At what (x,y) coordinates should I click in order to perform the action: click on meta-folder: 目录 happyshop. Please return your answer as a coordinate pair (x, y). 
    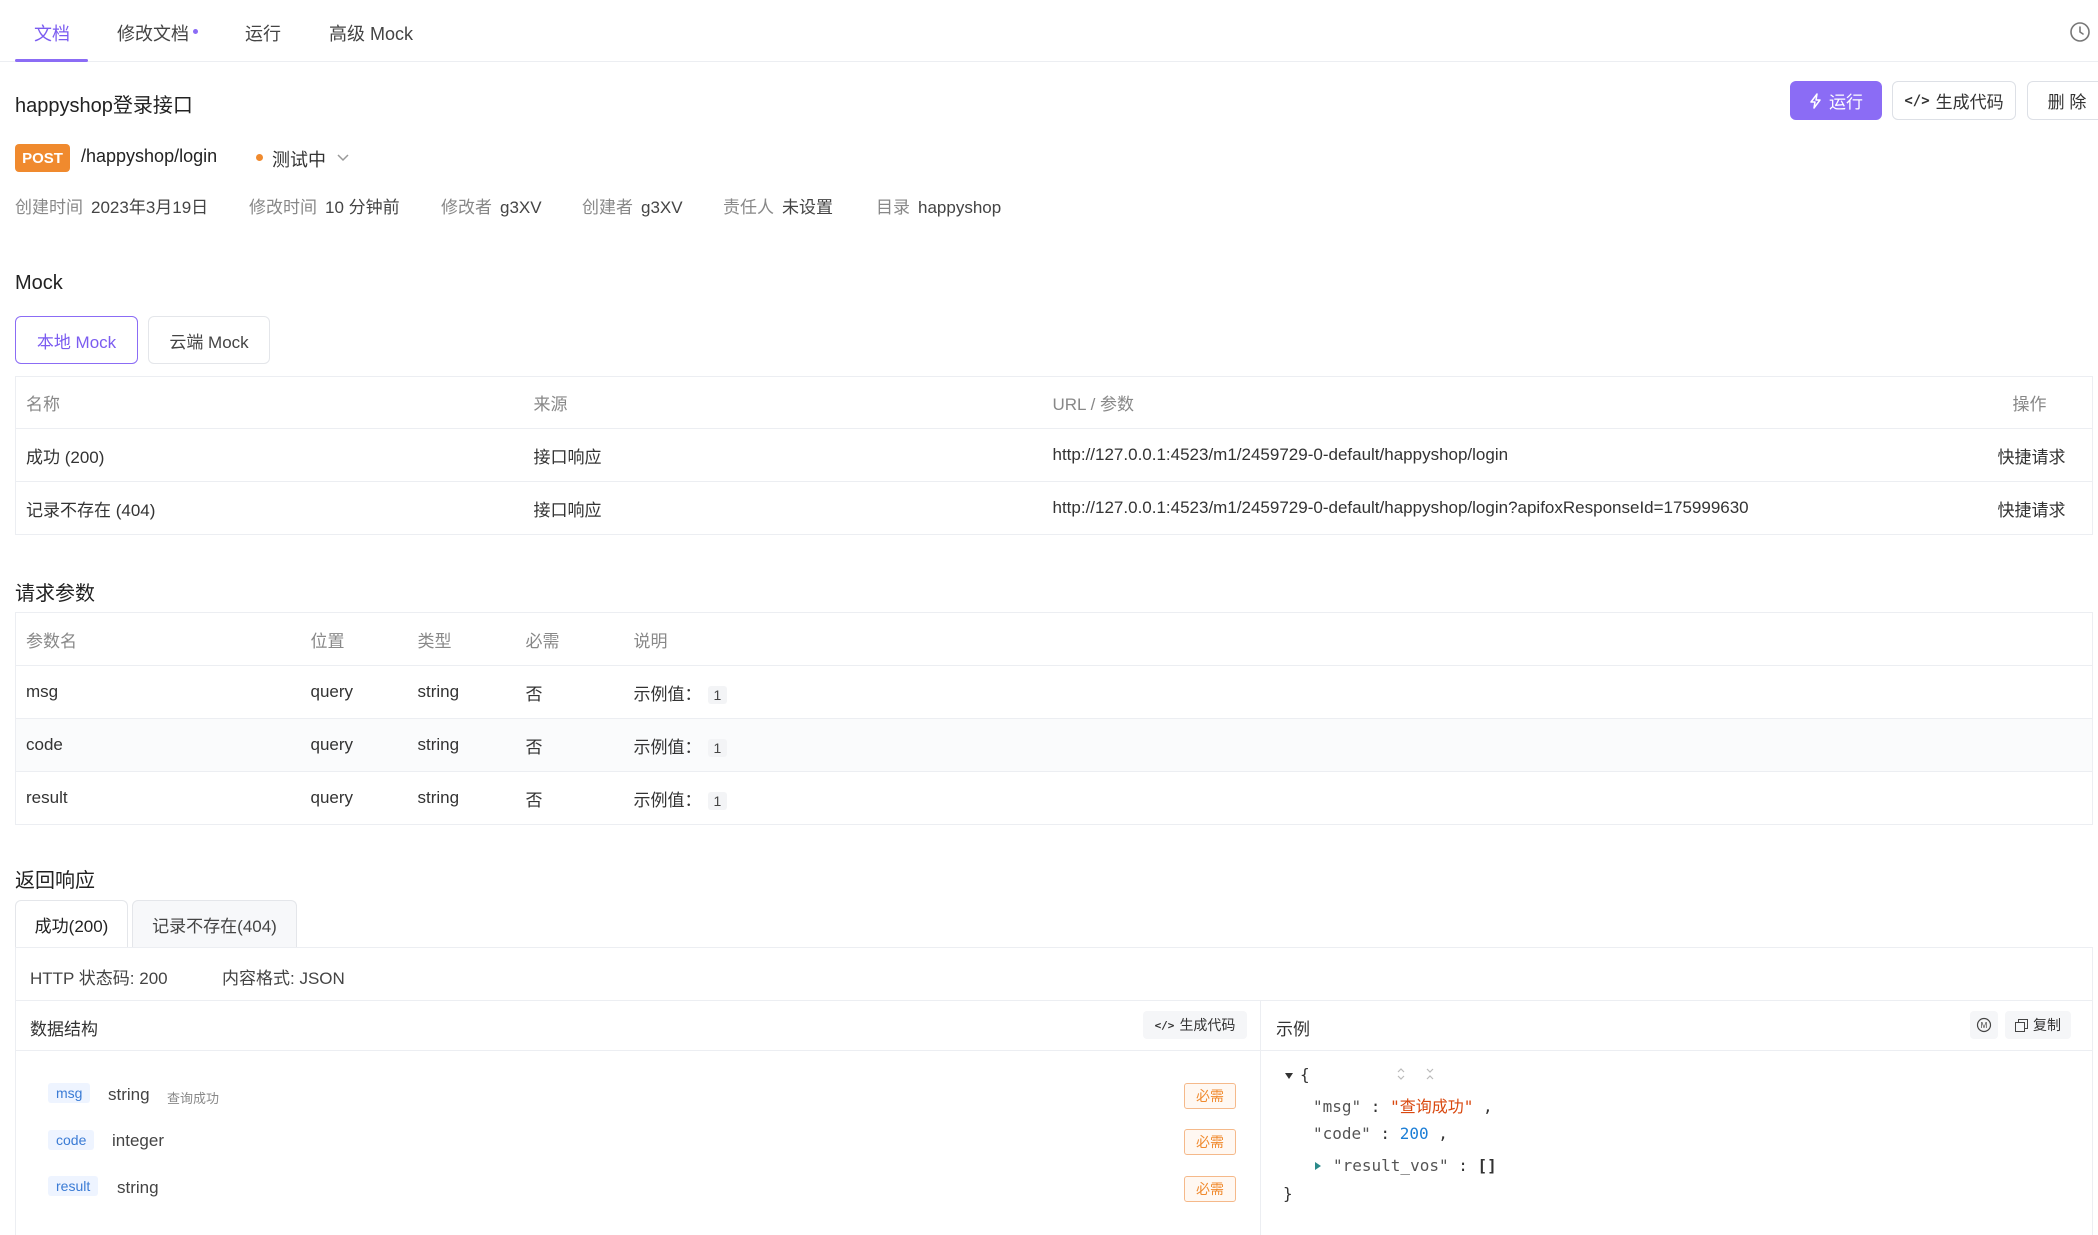
    Looking at the image, I should click on (938, 205).